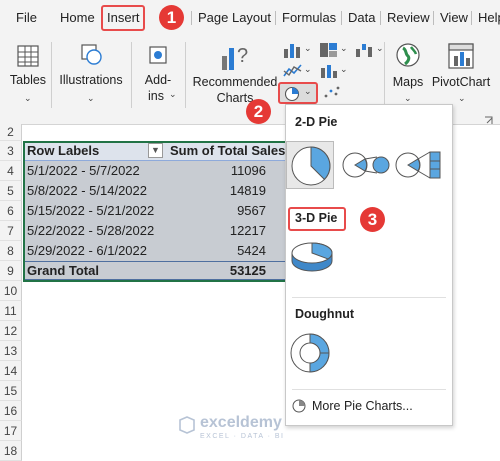 The width and height of the screenshot is (500, 461). Describe the element at coordinates (11, 351) in the screenshot. I see `row-header: 13` at that location.